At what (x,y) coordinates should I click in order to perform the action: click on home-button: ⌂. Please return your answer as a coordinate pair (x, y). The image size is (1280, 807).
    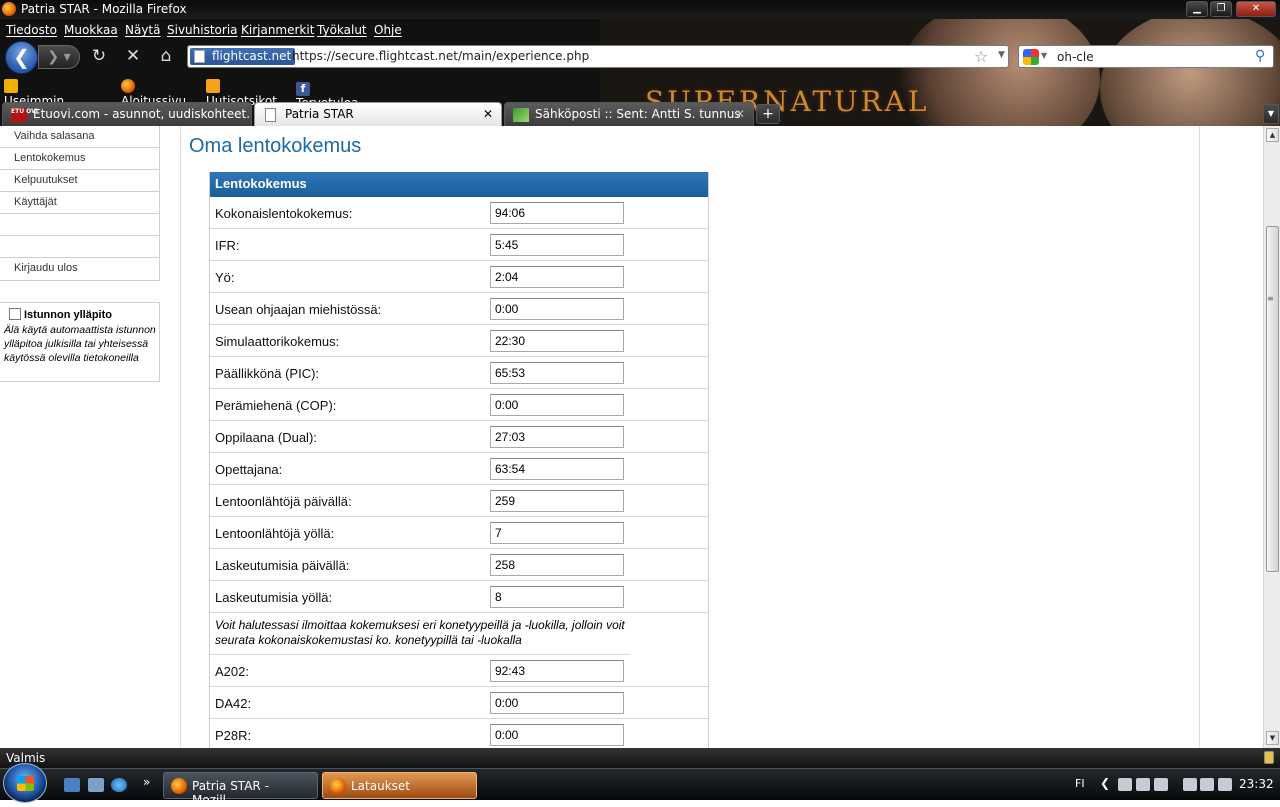
    Looking at the image, I should click on (166, 56).